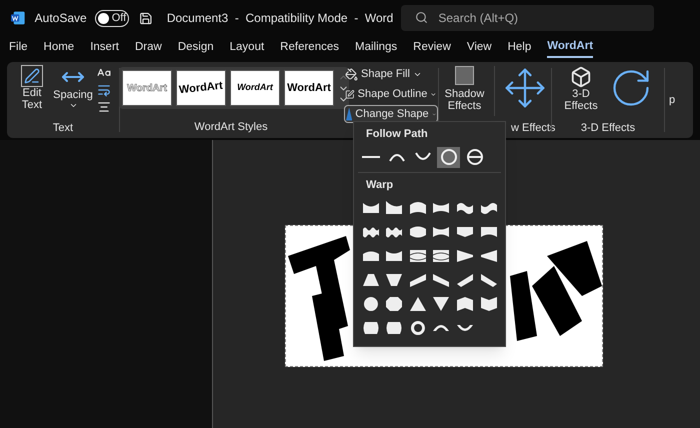  Describe the element at coordinates (148, 48) in the screenshot. I see `ribbon-tab: Draw` at that location.